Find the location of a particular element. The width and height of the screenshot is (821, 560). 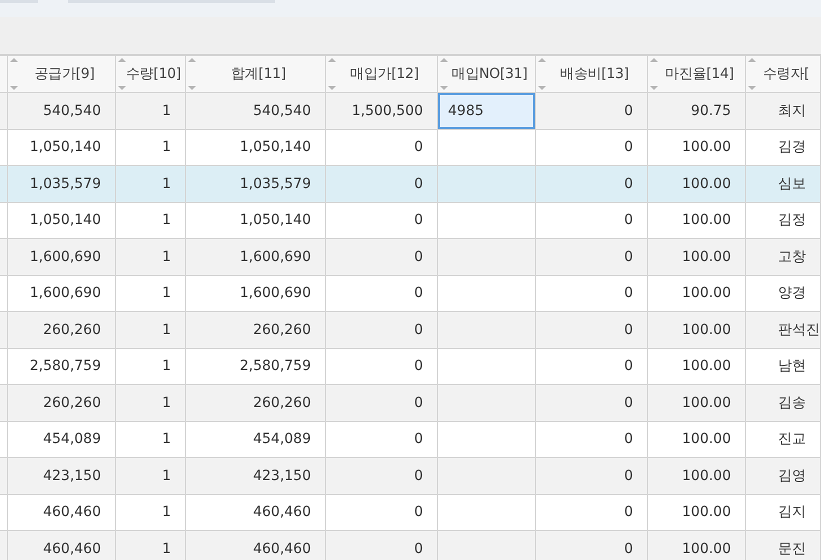

table-cell: 판석진 is located at coordinates (783, 330).